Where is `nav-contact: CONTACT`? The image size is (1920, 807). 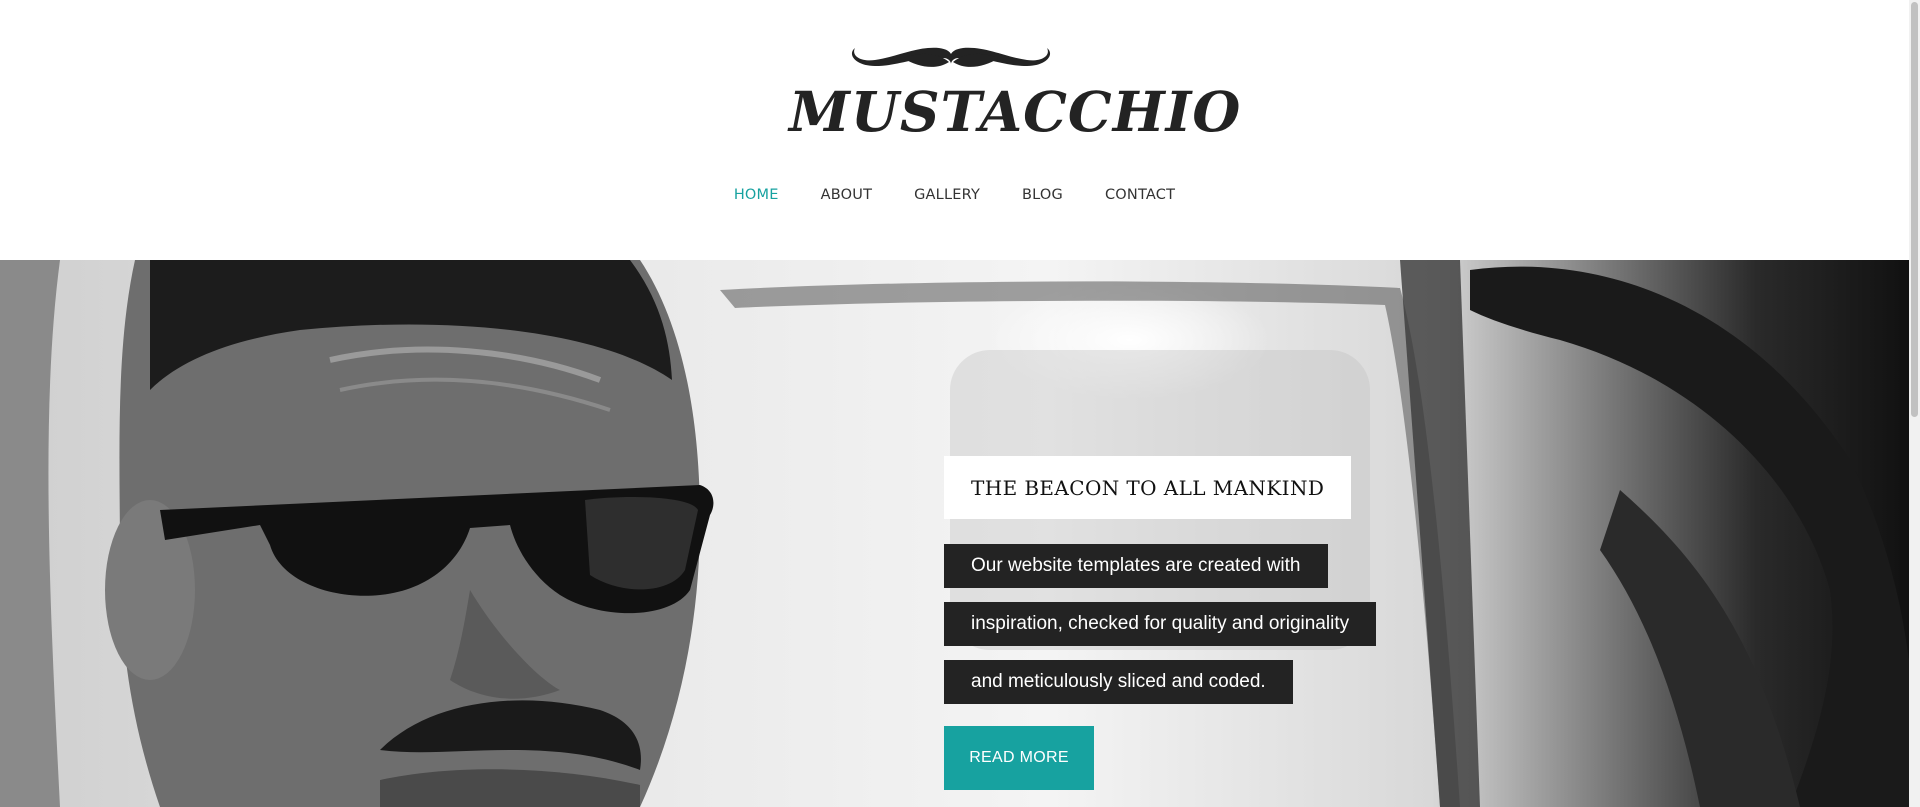
nav-contact: CONTACT is located at coordinates (1140, 199).